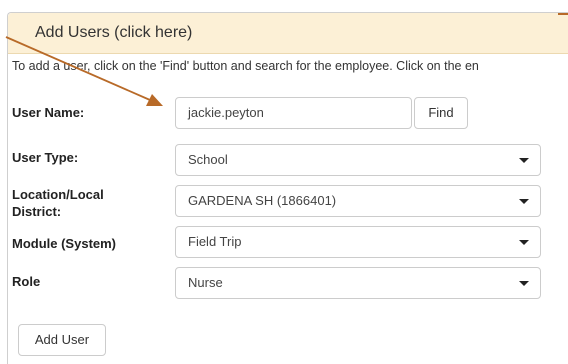 Image resolution: width=568 pixels, height=364 pixels. What do you see at coordinates (563, 14) in the screenshot?
I see `top-accent-line` at bounding box center [563, 14].